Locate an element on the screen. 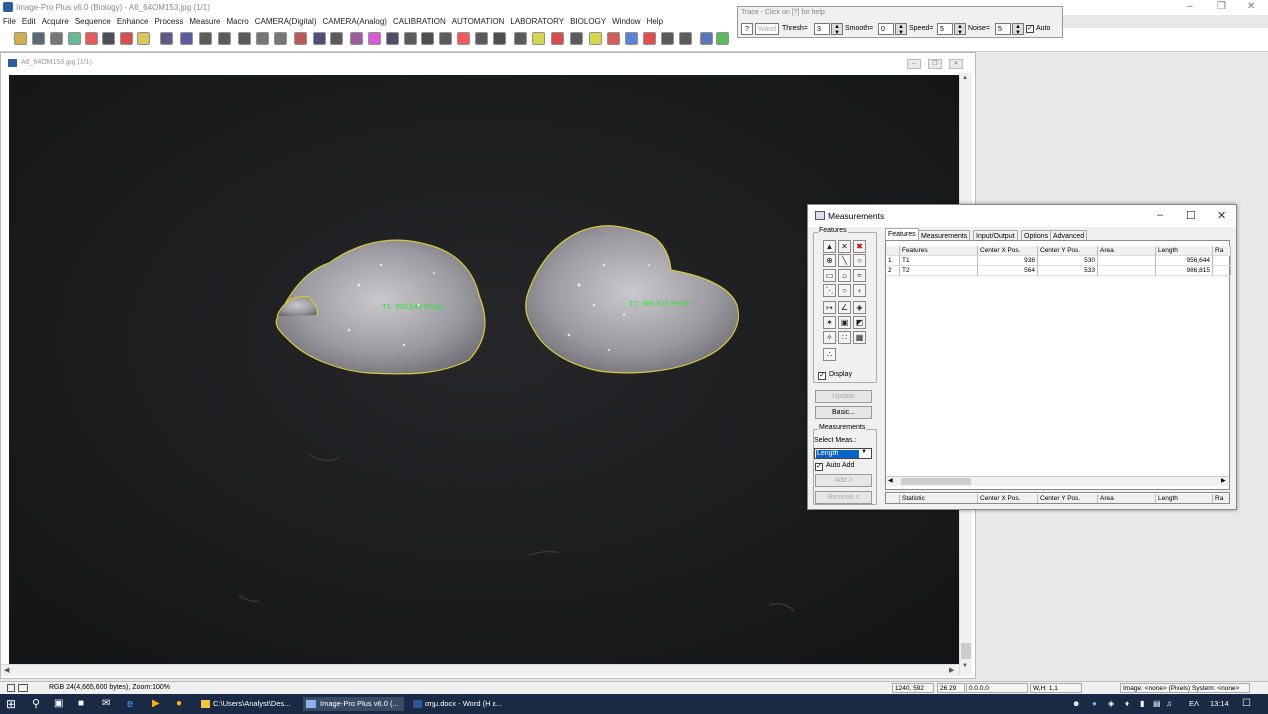 This screenshot has height=714, width=1268. pointer-icon: ▲ is located at coordinates (829, 246).